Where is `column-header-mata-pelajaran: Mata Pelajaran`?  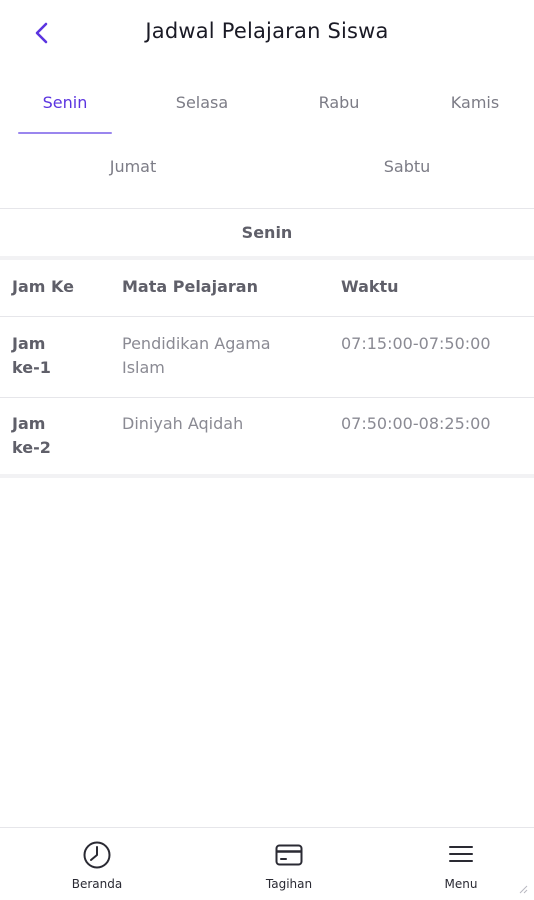
column-header-mata-pelajaran: Mata Pelajaran is located at coordinates (190, 286).